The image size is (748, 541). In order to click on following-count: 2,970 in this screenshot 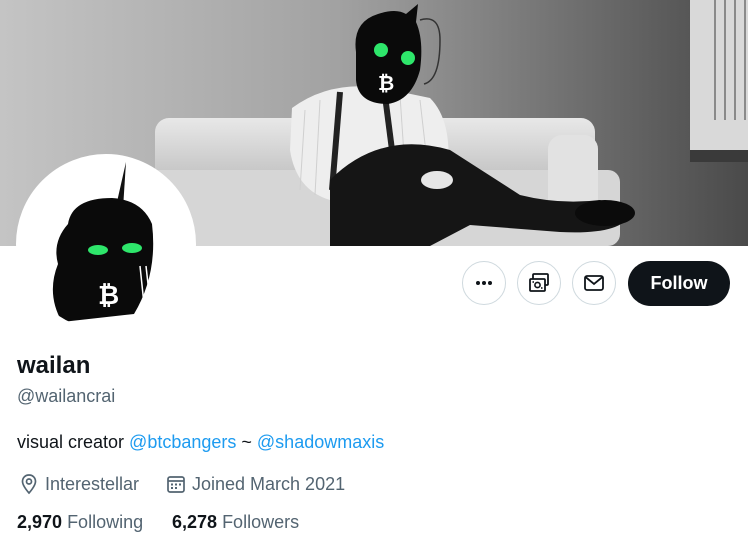, I will do `click(40, 522)`.